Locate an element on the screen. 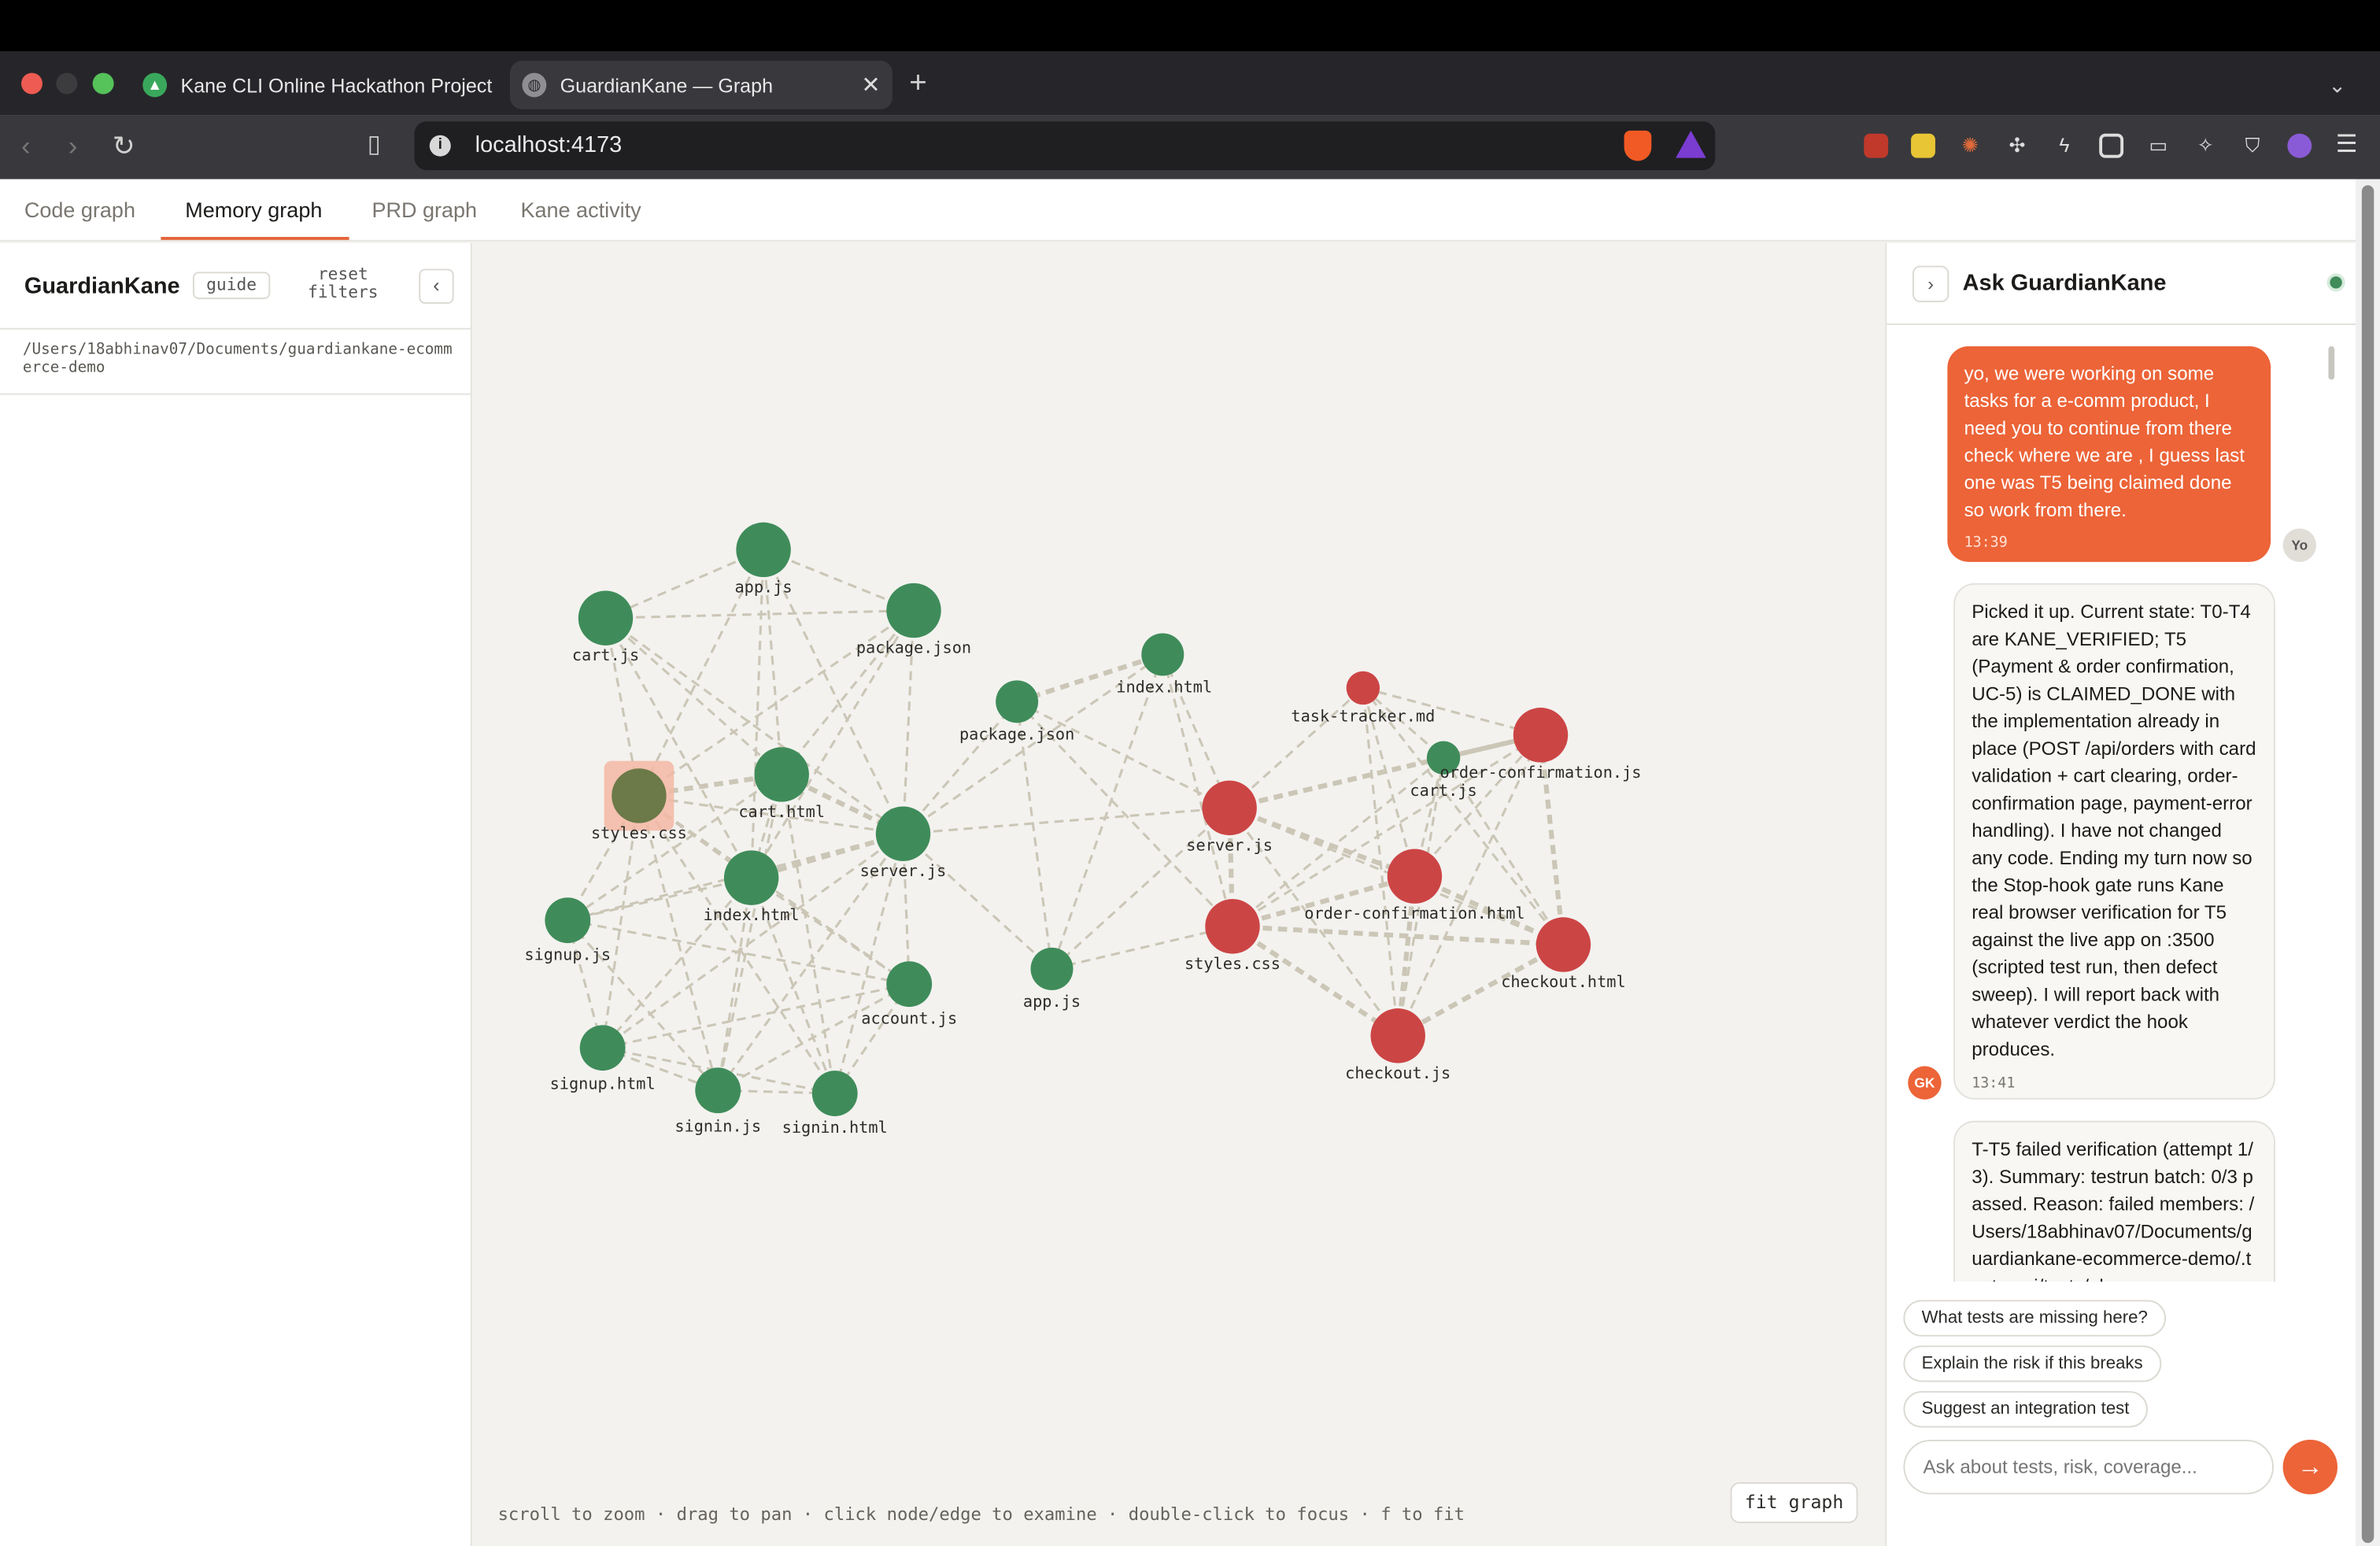 The width and height of the screenshot is (2380, 1546). minimize-window-icon is located at coordinates (67, 83).